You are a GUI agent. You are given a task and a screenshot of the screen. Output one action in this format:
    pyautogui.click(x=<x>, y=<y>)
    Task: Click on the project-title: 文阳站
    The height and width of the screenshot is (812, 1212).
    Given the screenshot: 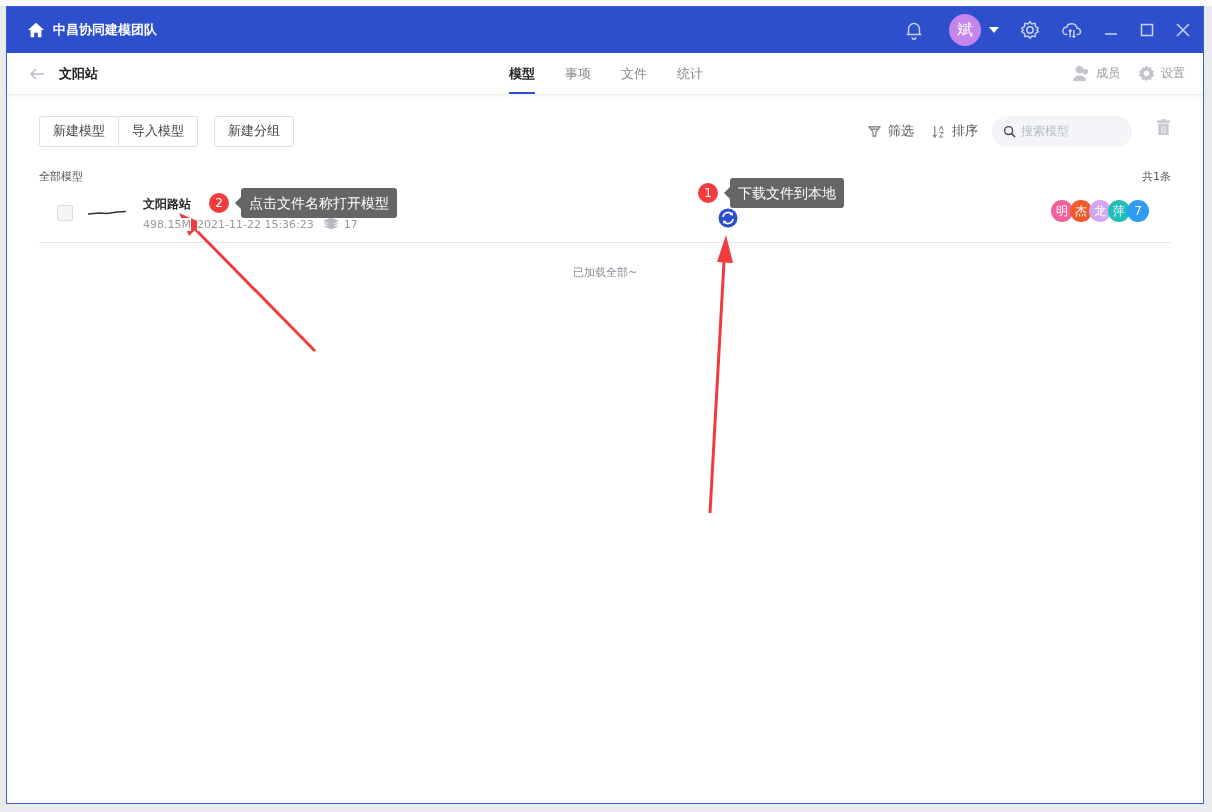 What is the action you would take?
    pyautogui.click(x=78, y=73)
    